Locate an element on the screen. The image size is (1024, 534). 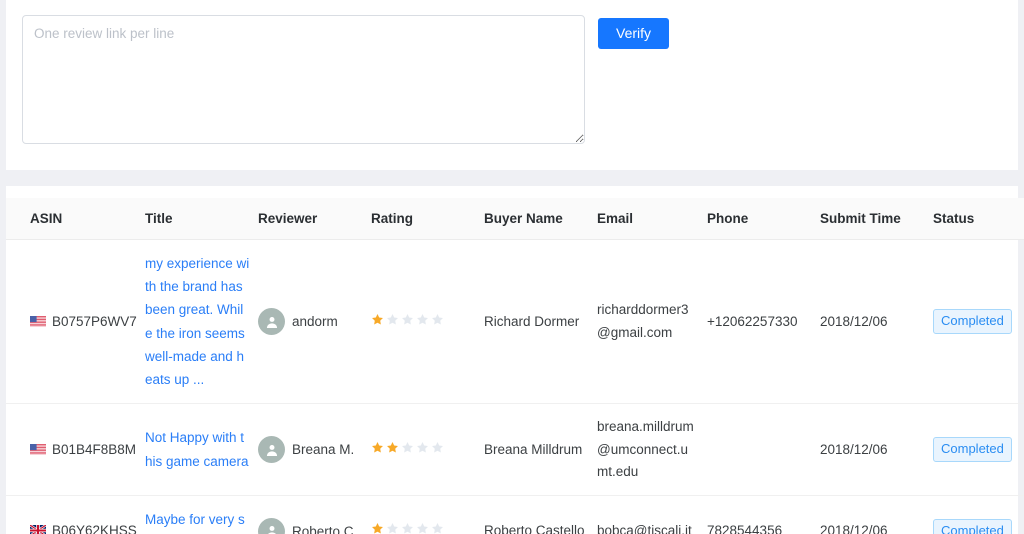
cell-title: Not Happy with this game camera is located at coordinates (201, 450).